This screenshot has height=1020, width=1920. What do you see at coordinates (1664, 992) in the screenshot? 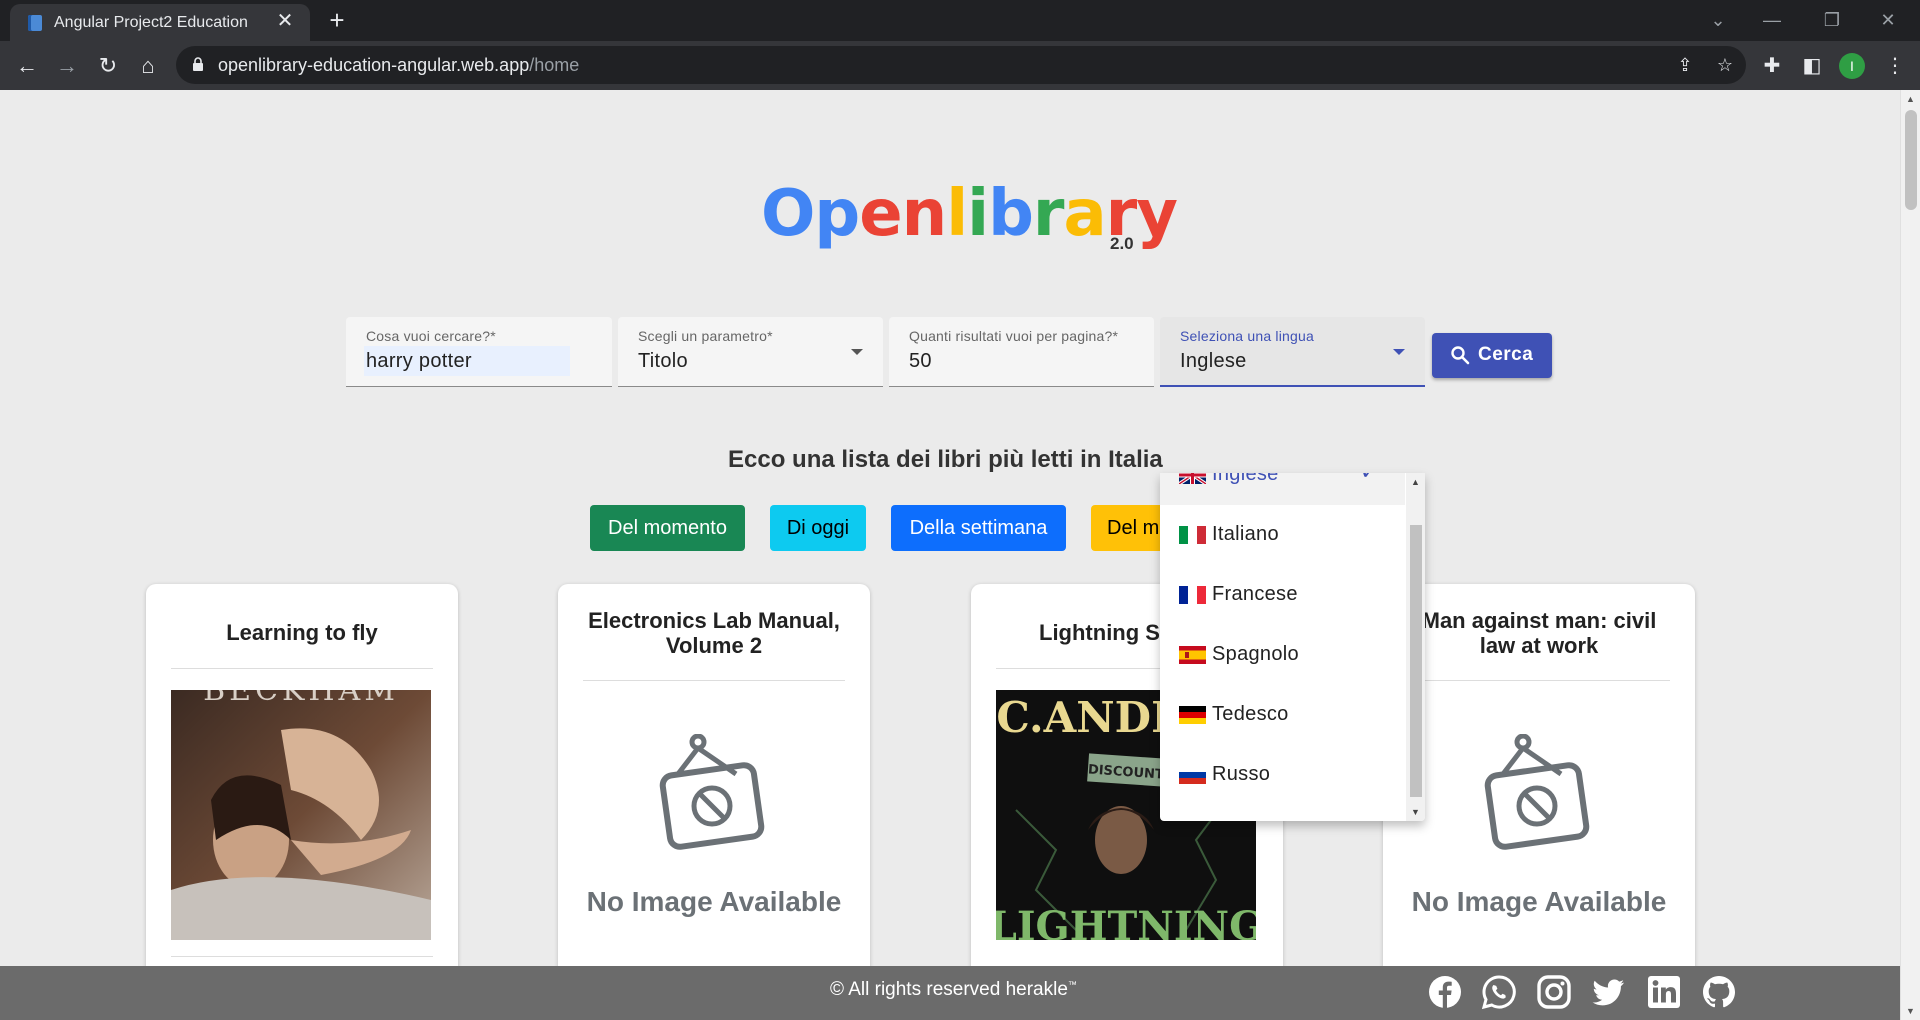
I see `linkedin-icon` at bounding box center [1664, 992].